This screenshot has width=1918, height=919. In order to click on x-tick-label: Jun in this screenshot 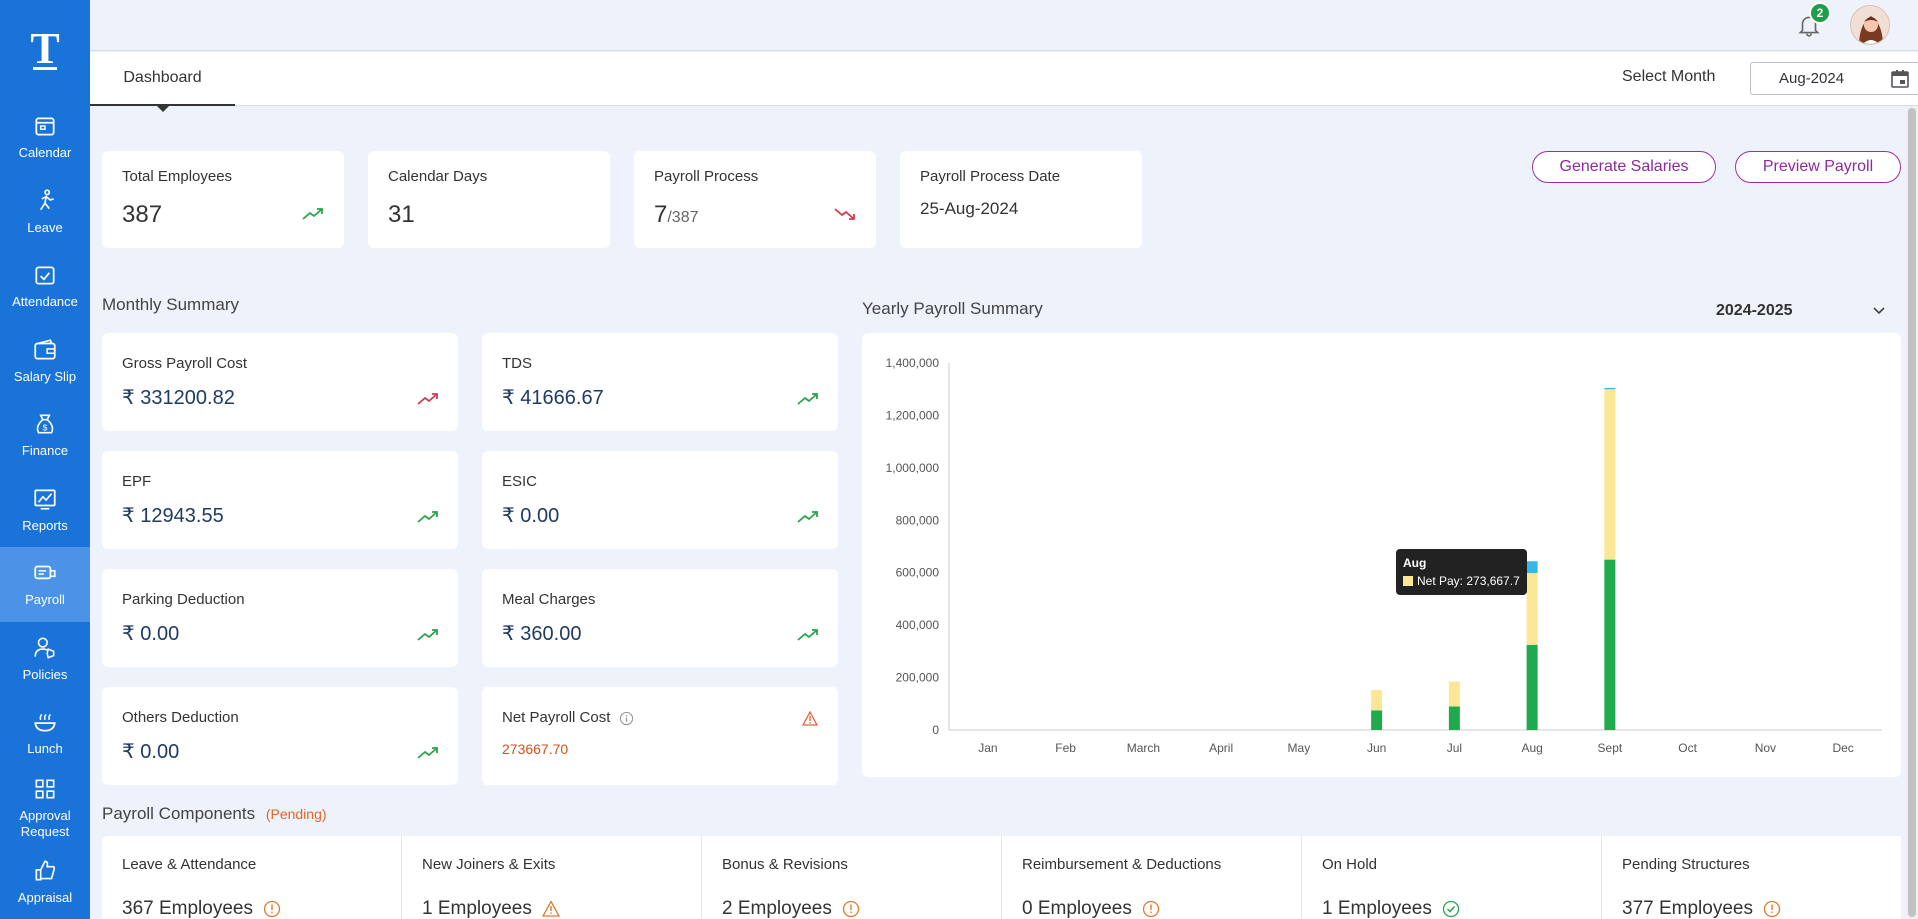, I will do `click(1376, 748)`.